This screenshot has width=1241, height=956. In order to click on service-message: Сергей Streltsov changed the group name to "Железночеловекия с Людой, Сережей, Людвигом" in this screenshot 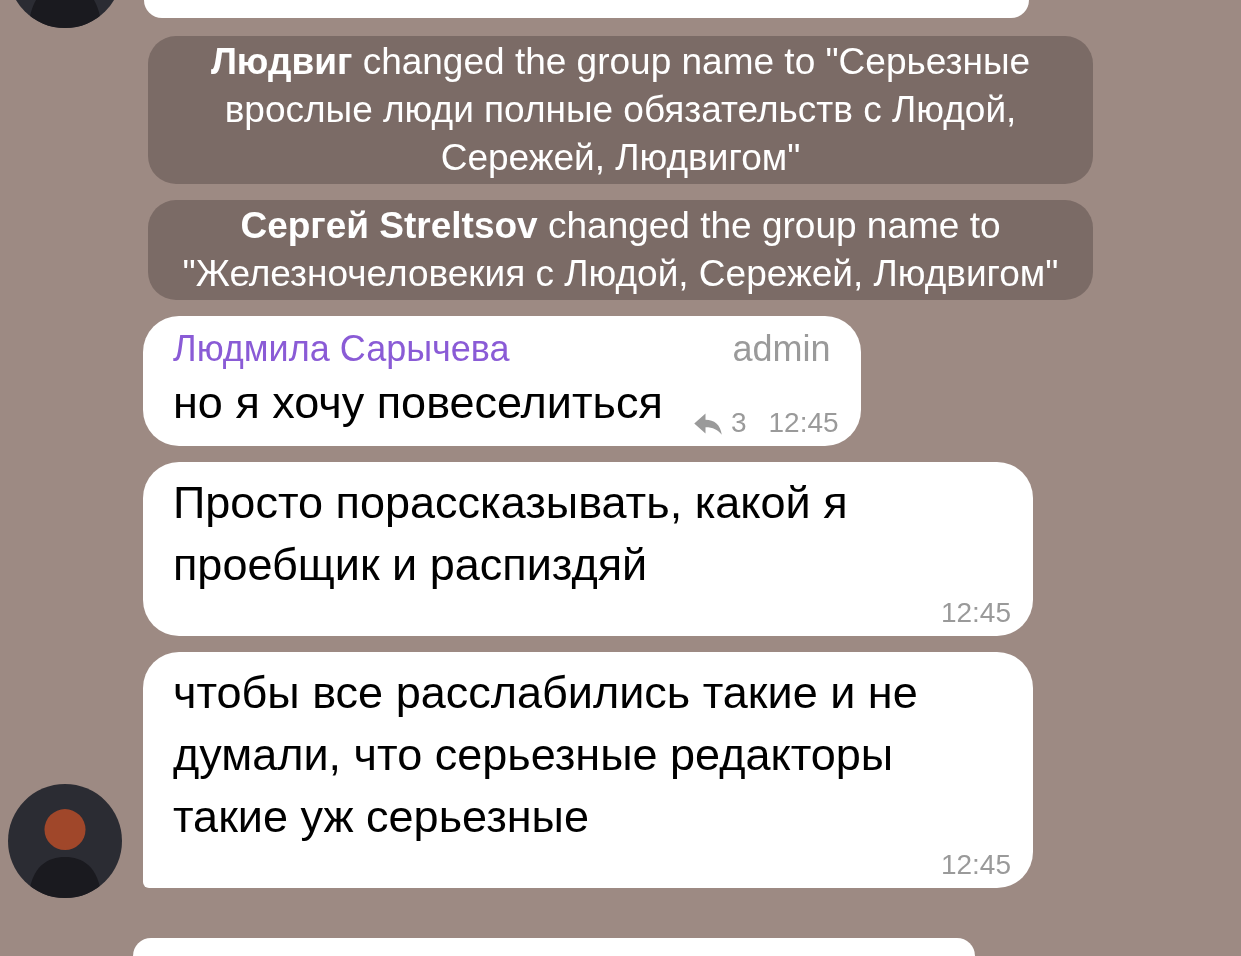, I will do `click(620, 250)`.